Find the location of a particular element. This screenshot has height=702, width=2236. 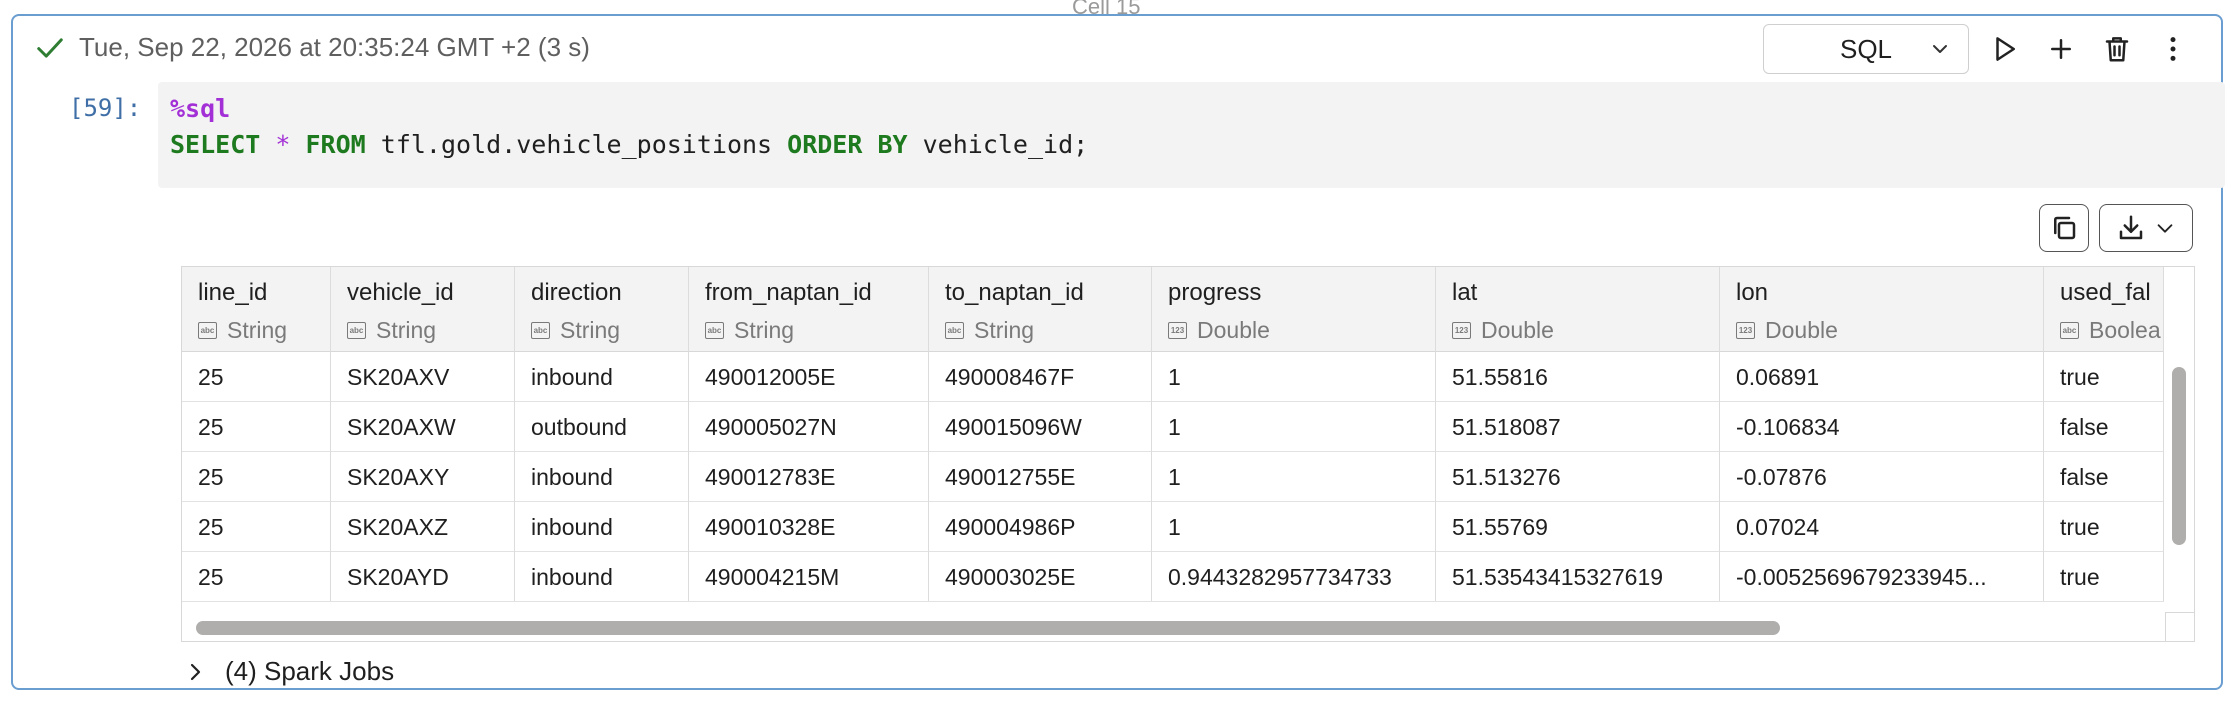

column-header: to_naptan_id abc String is located at coordinates (1040, 309).